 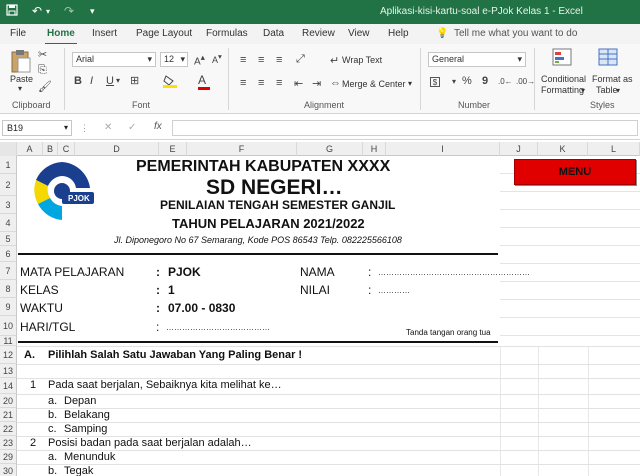 What do you see at coordinates (8, 205) in the screenshot?
I see `row-header: 3` at bounding box center [8, 205].